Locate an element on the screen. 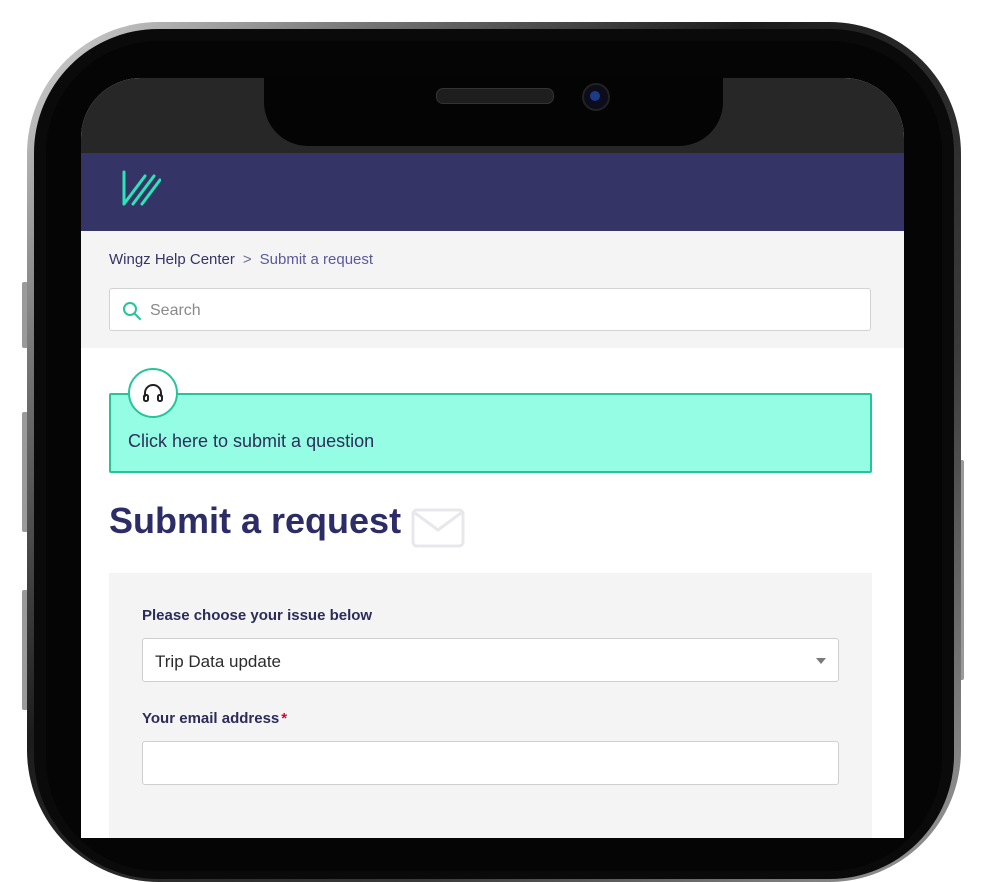  email-label-row: Your email address * is located at coordinates (214, 718).